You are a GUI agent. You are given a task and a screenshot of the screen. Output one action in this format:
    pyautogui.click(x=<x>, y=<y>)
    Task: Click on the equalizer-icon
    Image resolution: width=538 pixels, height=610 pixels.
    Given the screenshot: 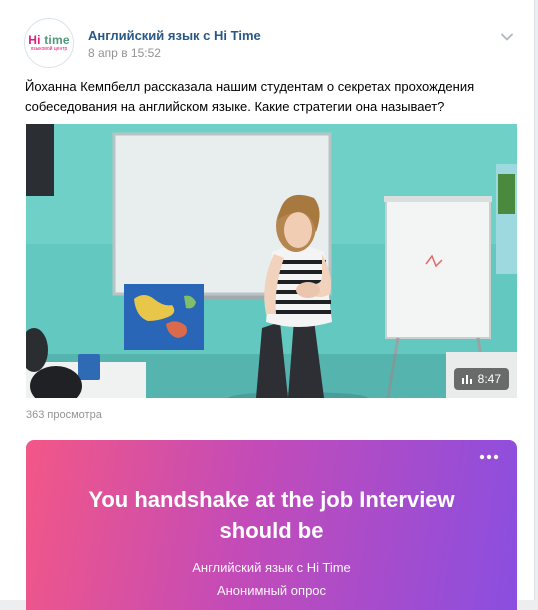 What is the action you would take?
    pyautogui.click(x=466, y=379)
    